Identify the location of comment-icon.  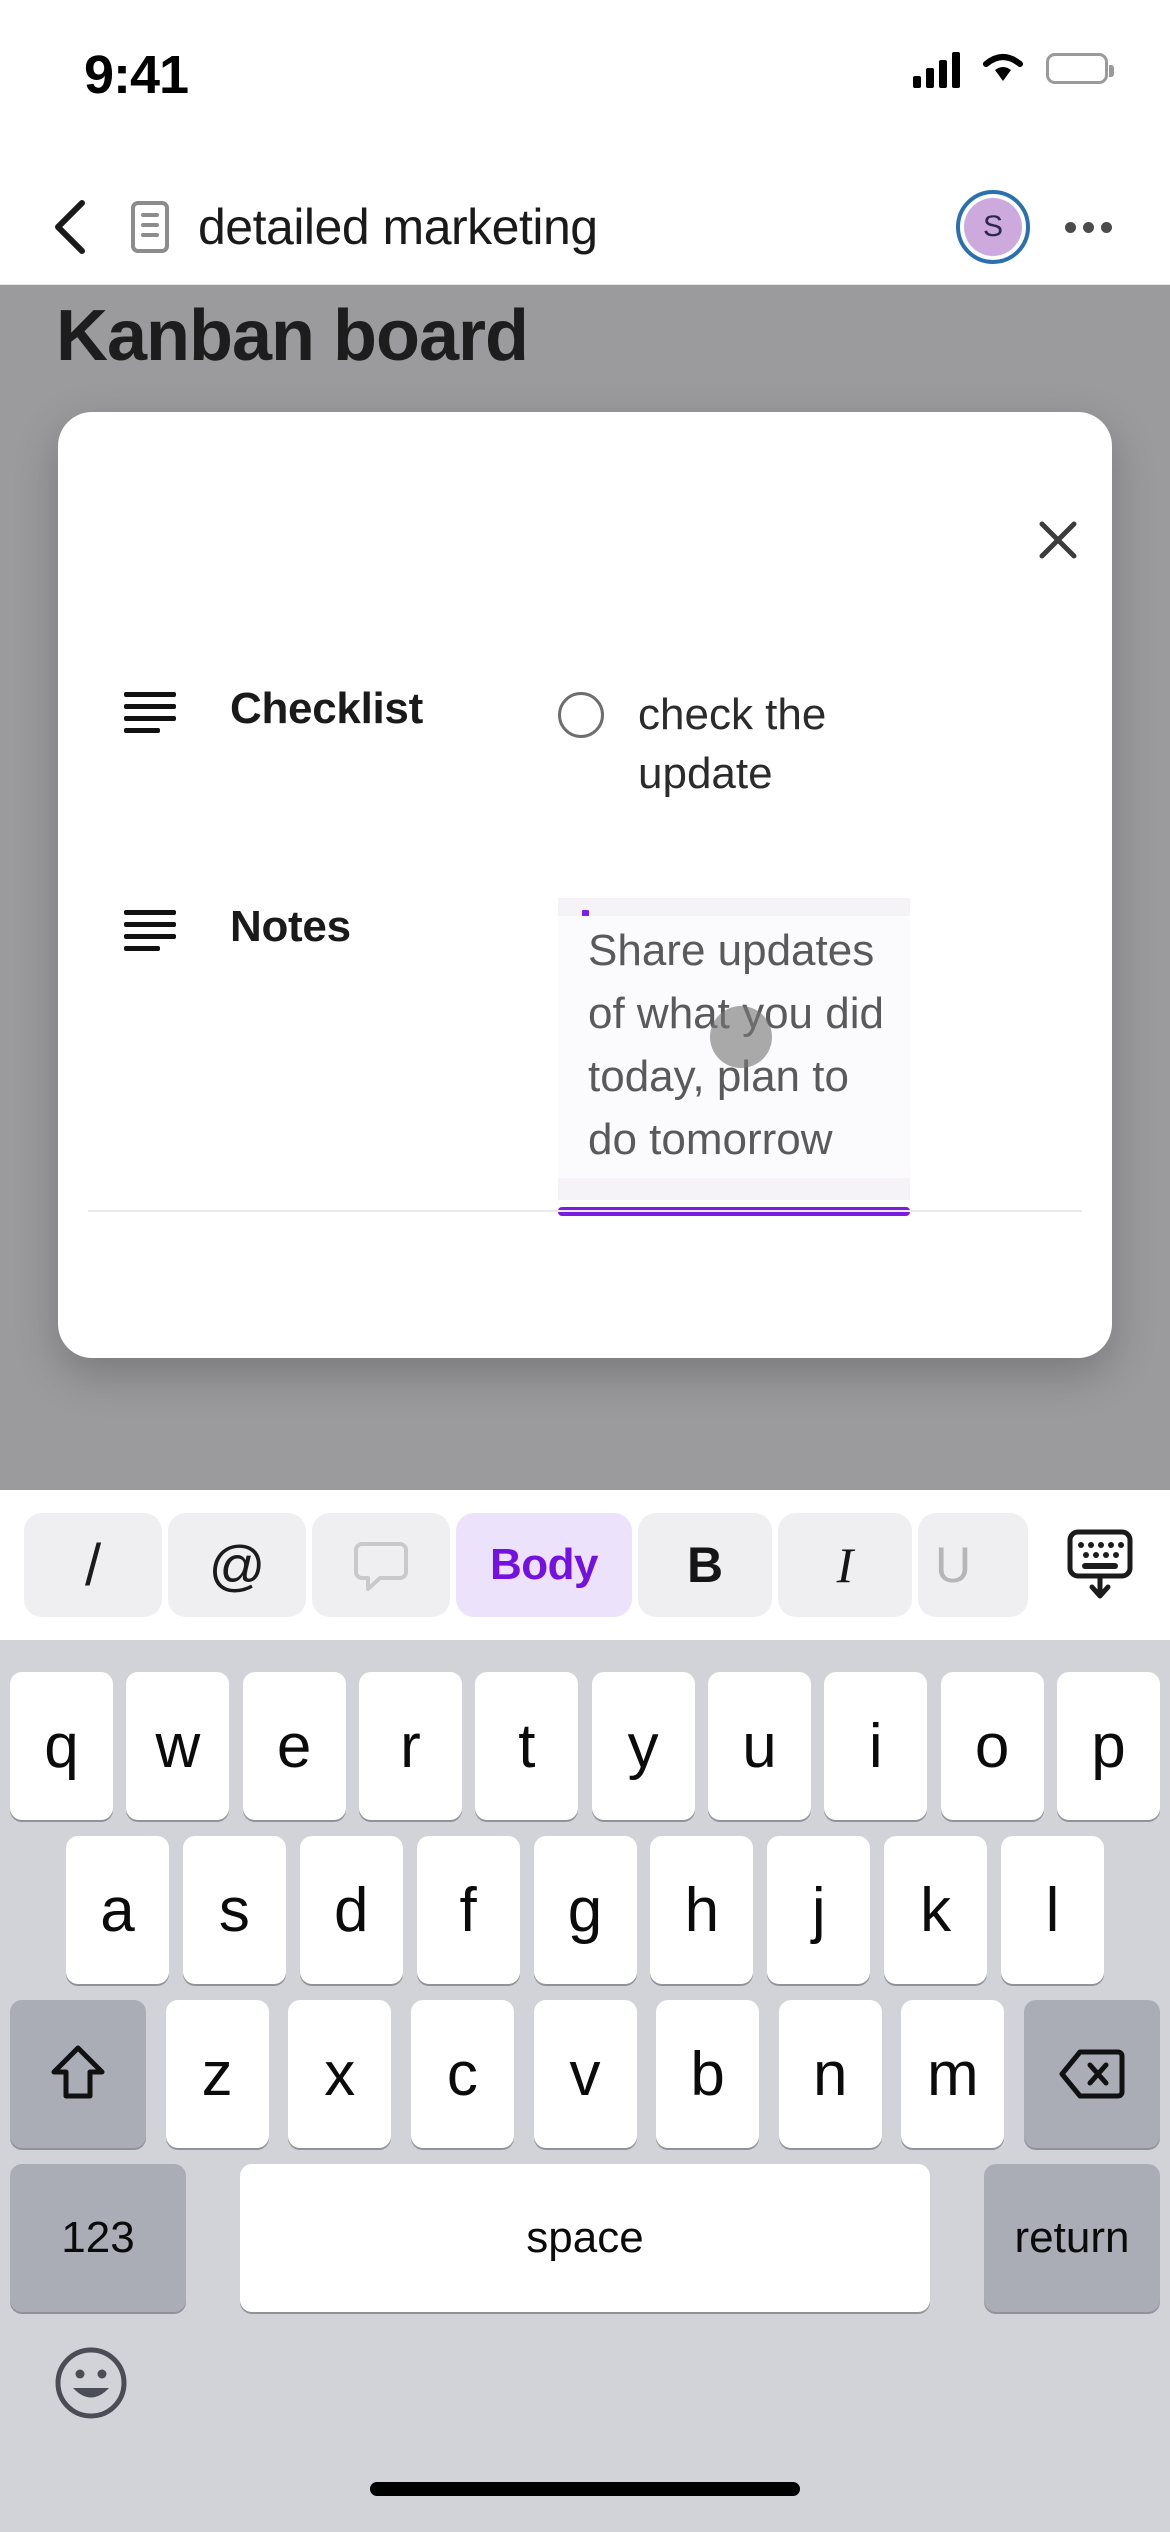
(381, 1566).